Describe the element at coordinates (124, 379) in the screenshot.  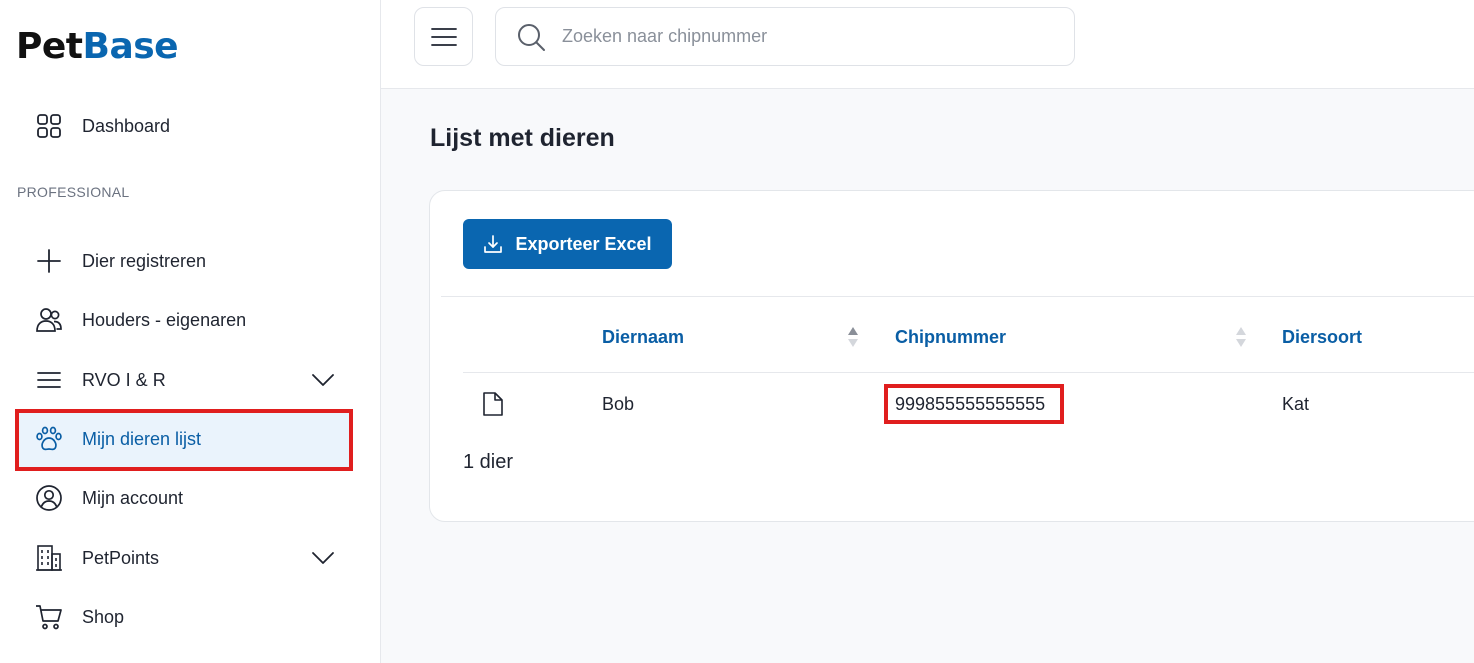
I see `sidebar-item-label: RVO I & R` at that location.